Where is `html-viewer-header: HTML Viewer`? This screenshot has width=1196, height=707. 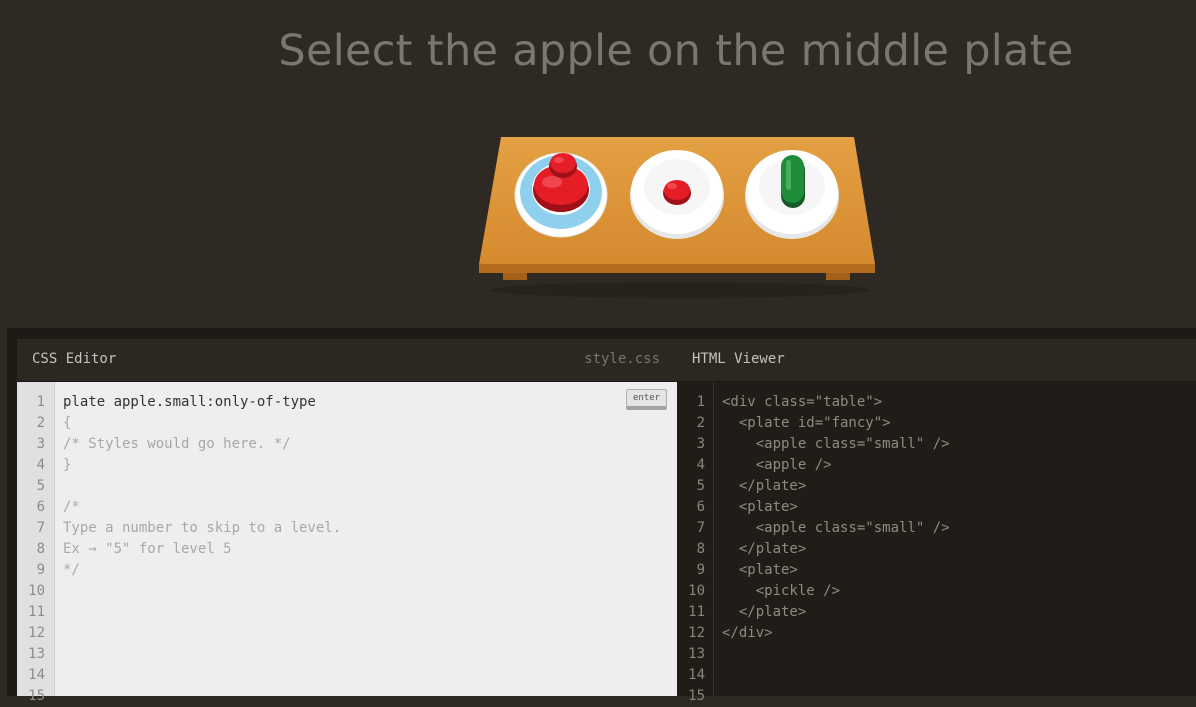
html-viewer-header: HTML Viewer is located at coordinates (936, 360).